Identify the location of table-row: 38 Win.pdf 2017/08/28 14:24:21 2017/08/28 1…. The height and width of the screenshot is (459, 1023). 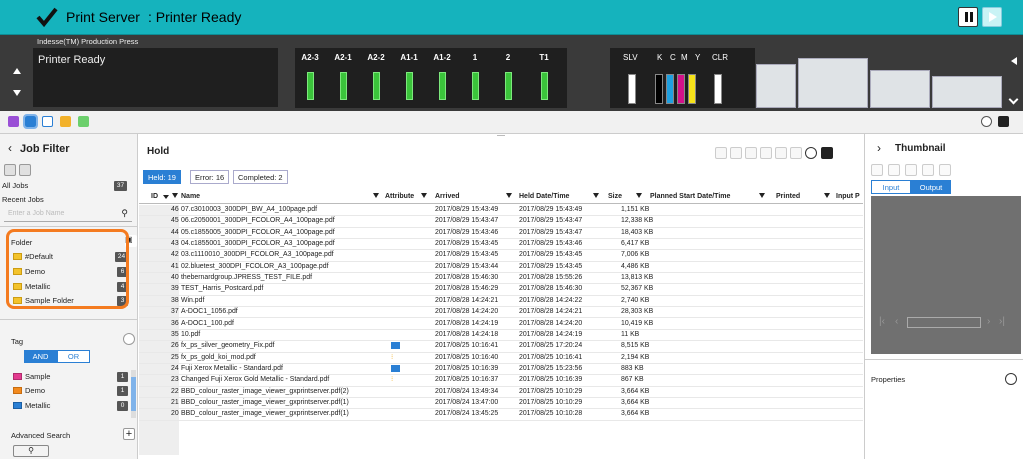
(501, 302).